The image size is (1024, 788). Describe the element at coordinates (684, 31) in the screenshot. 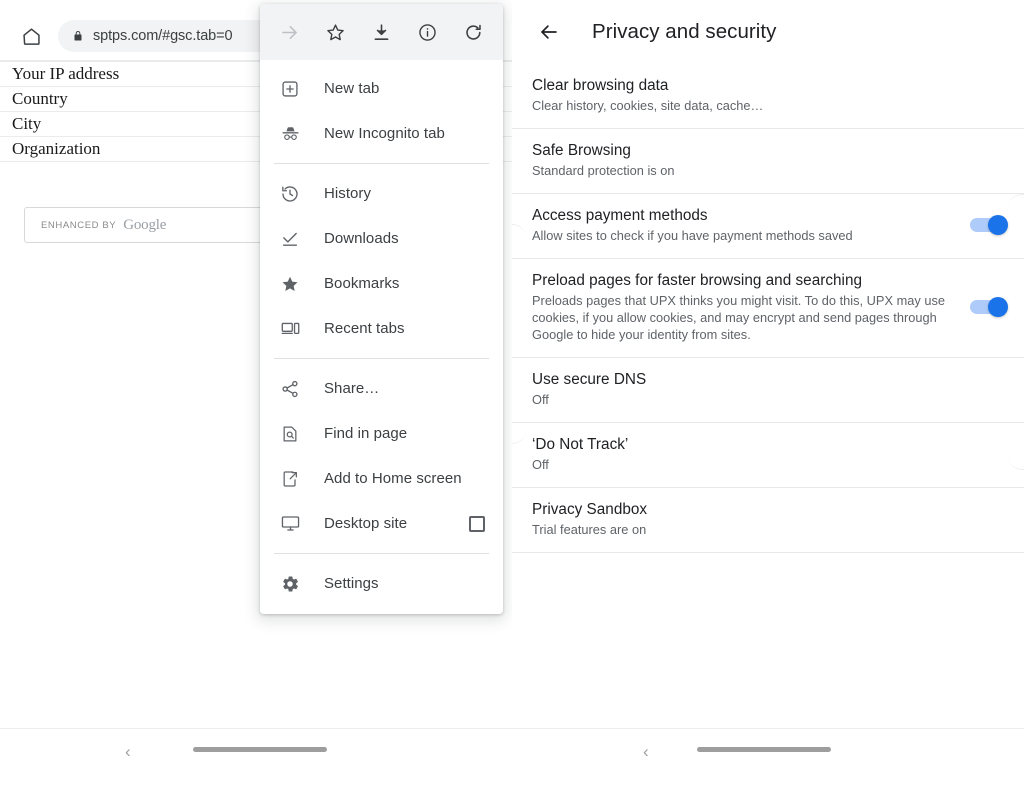

I see `page-title: Privacy and security` at that location.